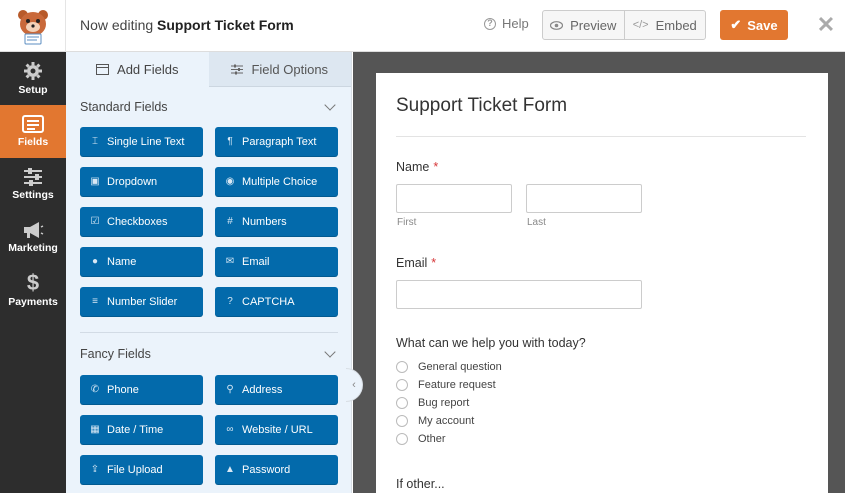 The height and width of the screenshot is (493, 845). I want to click on bear-mascot-icon, so click(32, 27).